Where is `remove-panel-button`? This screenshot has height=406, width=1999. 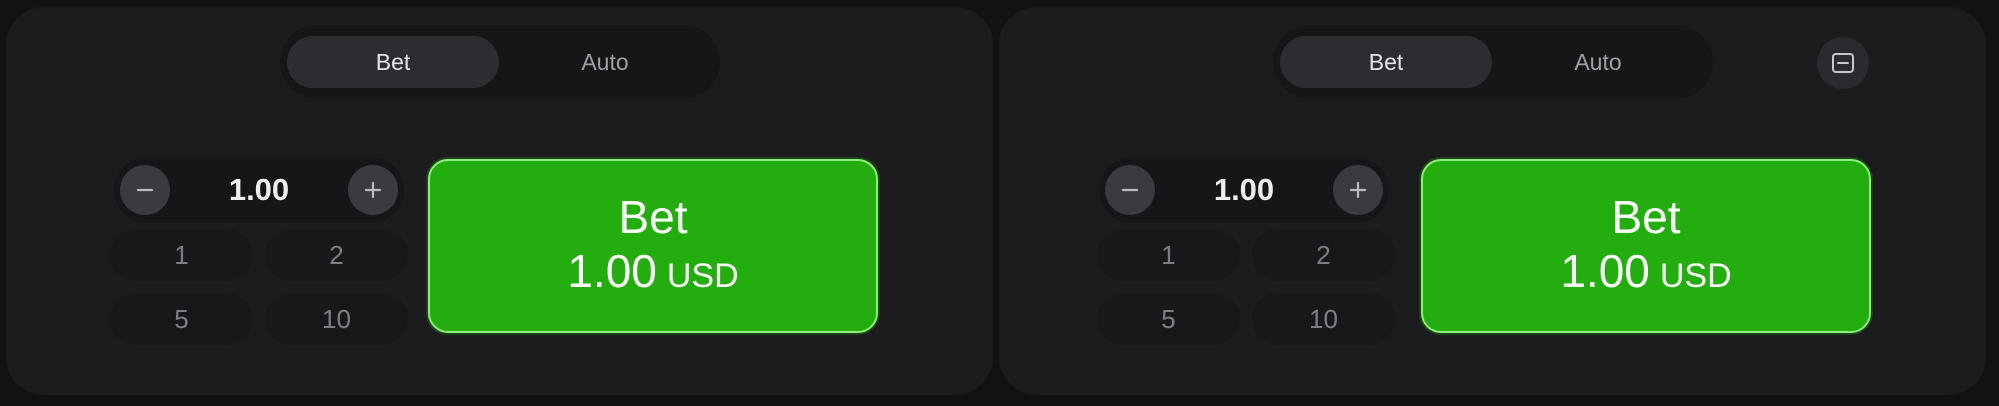
remove-panel-button is located at coordinates (1843, 63).